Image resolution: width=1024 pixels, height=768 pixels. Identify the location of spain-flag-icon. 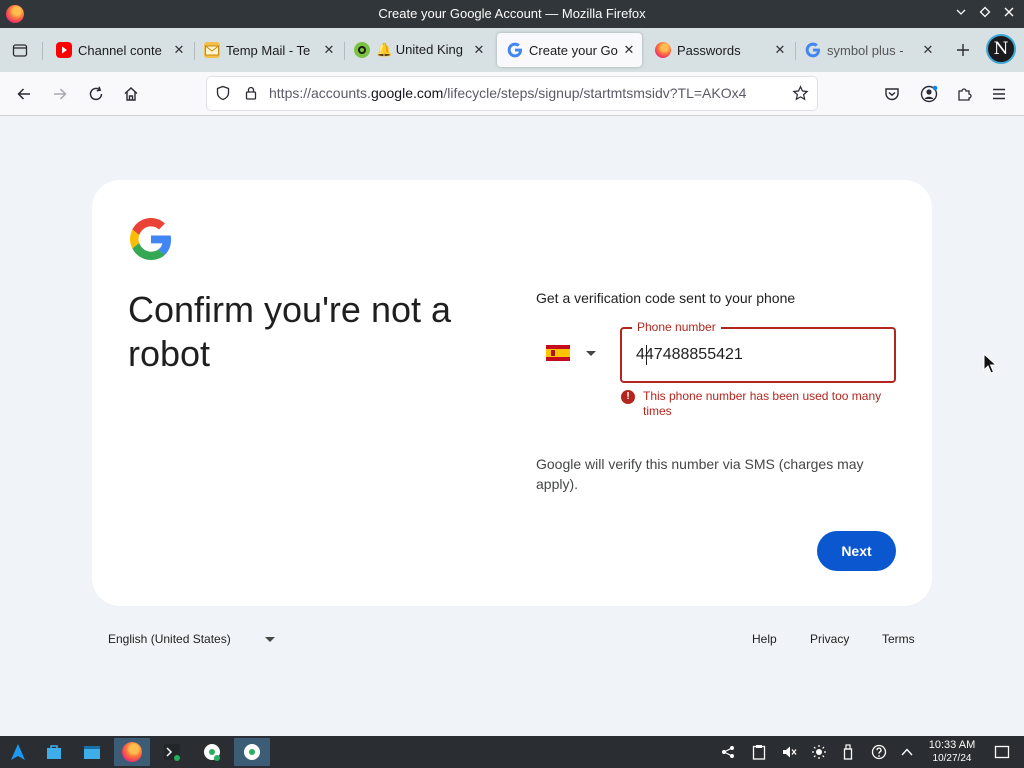
(558, 353).